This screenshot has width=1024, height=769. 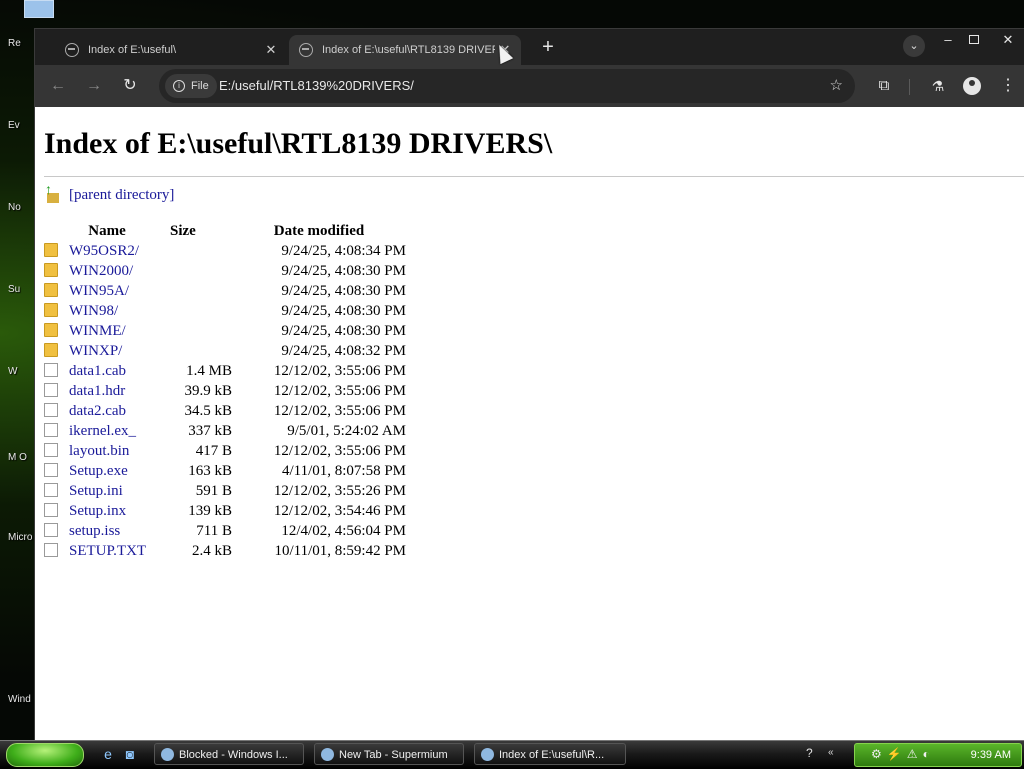 What do you see at coordinates (210, 430) in the screenshot?
I see `size-cell: 337 kB` at bounding box center [210, 430].